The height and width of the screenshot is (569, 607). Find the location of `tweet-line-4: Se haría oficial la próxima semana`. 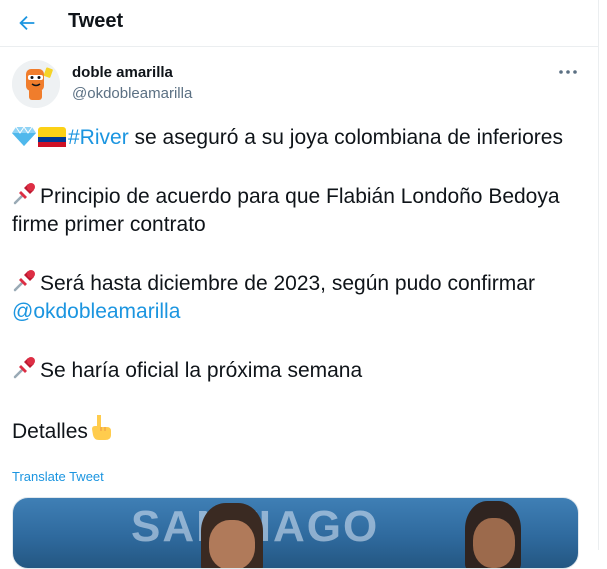

tweet-line-4: Se haría oficial la próxima semana is located at coordinates (299, 369).